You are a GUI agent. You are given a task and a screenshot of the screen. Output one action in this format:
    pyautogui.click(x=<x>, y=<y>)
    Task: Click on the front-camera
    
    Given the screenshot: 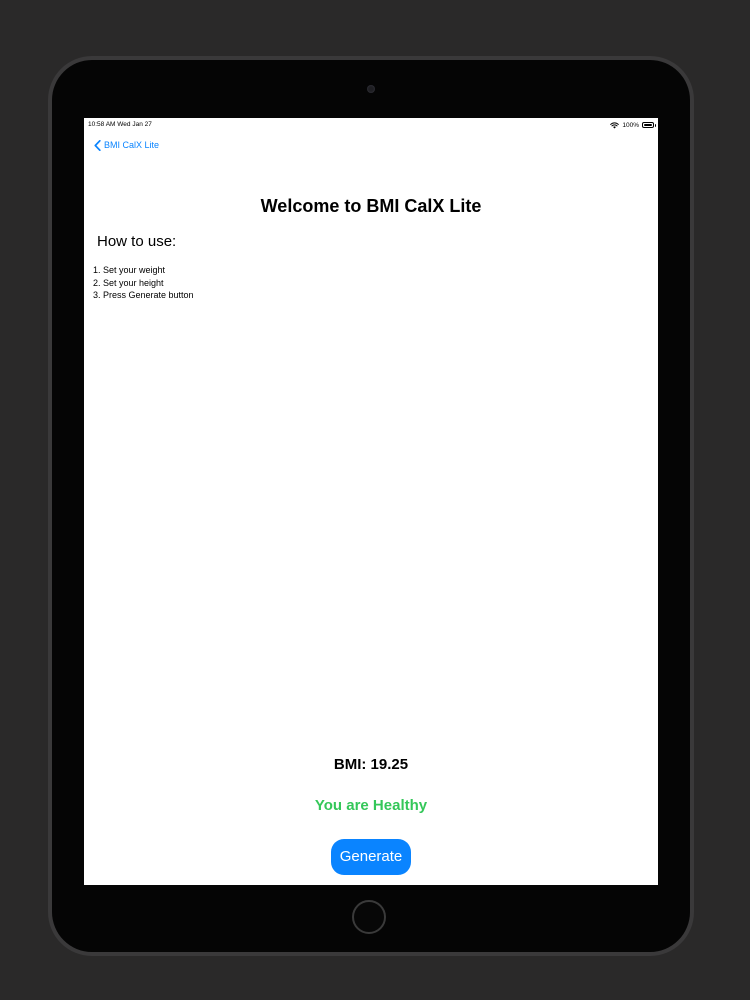 What is the action you would take?
    pyautogui.click(x=371, y=89)
    